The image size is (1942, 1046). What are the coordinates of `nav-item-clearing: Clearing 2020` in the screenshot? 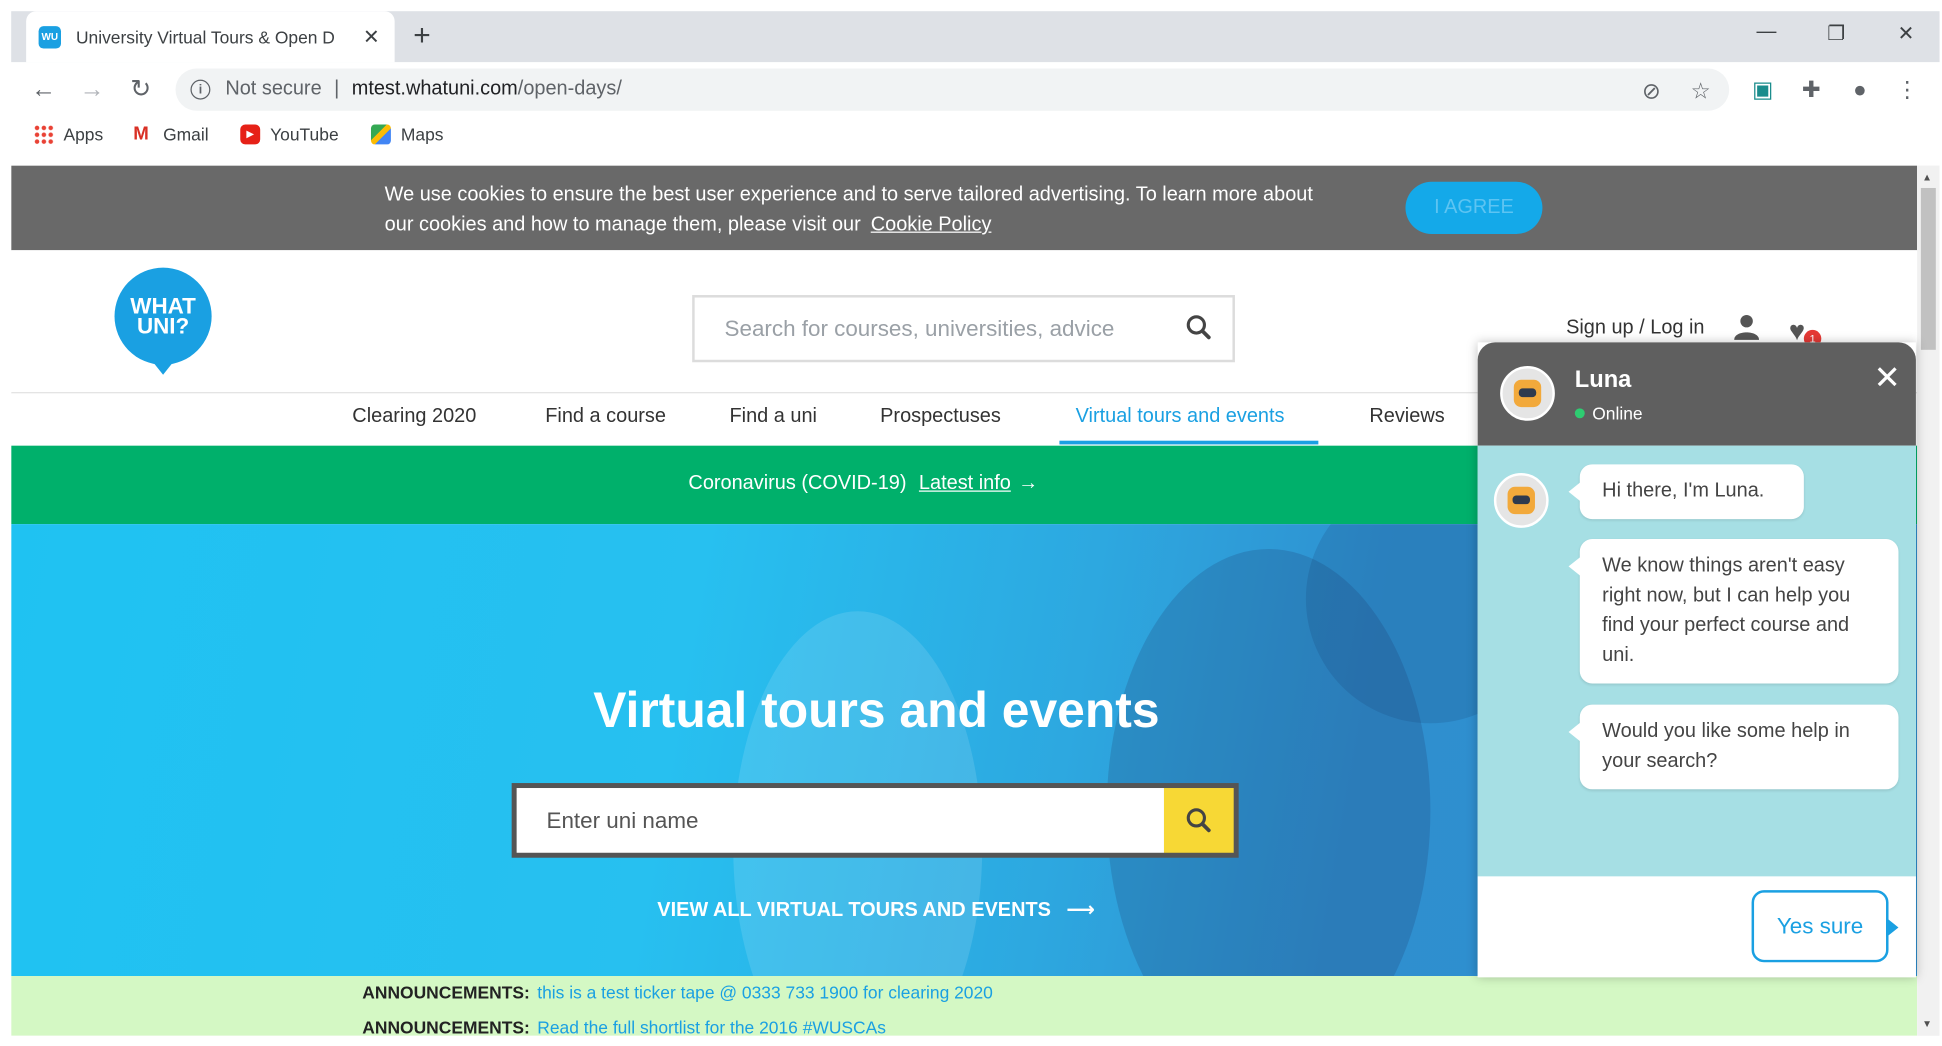 It's located at (414, 417).